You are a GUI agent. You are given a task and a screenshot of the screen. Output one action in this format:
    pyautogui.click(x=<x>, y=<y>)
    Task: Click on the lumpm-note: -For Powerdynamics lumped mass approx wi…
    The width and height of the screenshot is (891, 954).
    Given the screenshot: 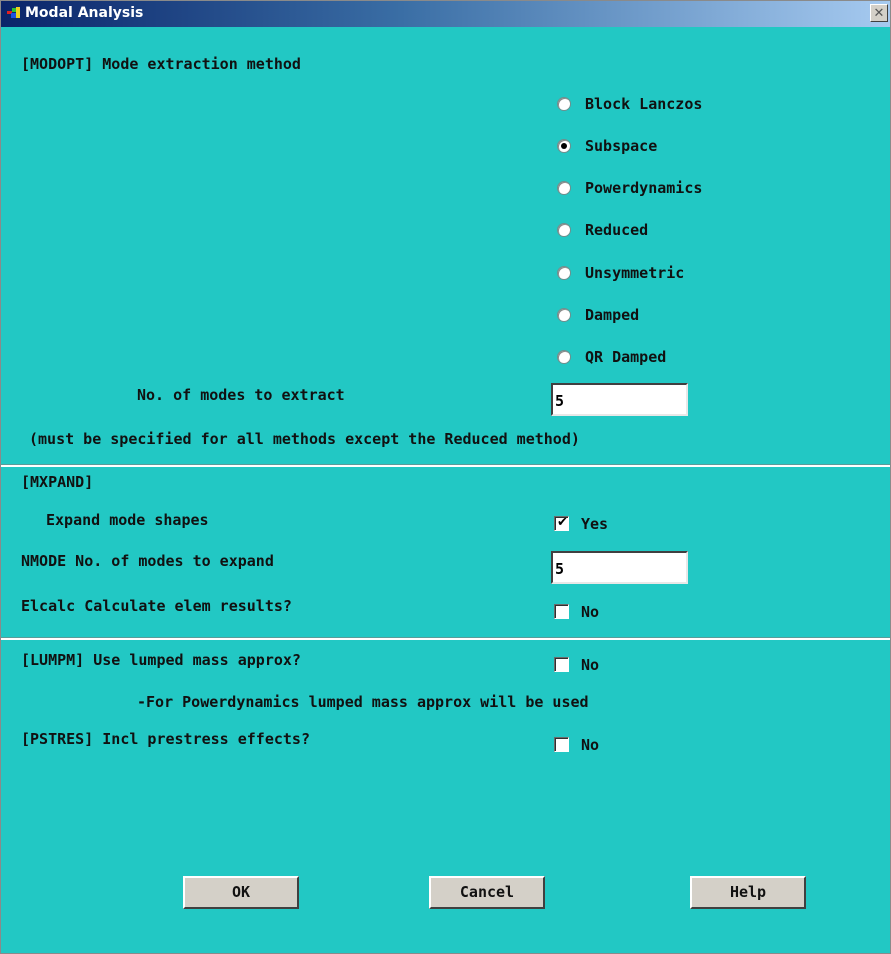 What is the action you would take?
    pyautogui.click(x=363, y=702)
    